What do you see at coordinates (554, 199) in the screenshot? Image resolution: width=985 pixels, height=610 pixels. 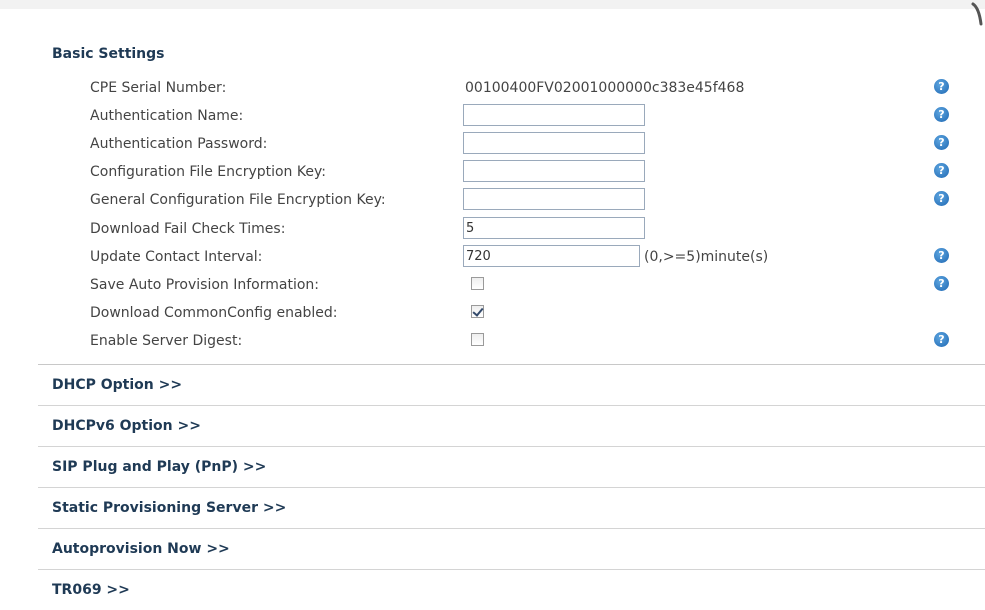 I see `general-config-key-input` at bounding box center [554, 199].